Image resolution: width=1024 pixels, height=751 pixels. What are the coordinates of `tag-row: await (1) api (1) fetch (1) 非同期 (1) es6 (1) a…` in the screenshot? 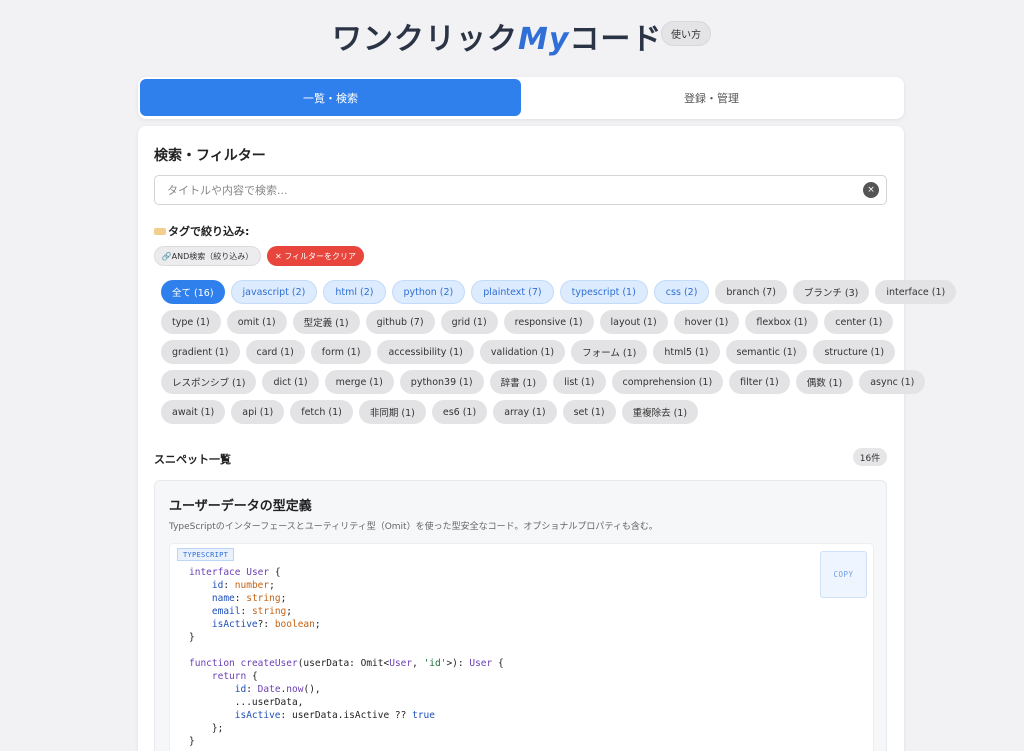 It's located at (521, 412).